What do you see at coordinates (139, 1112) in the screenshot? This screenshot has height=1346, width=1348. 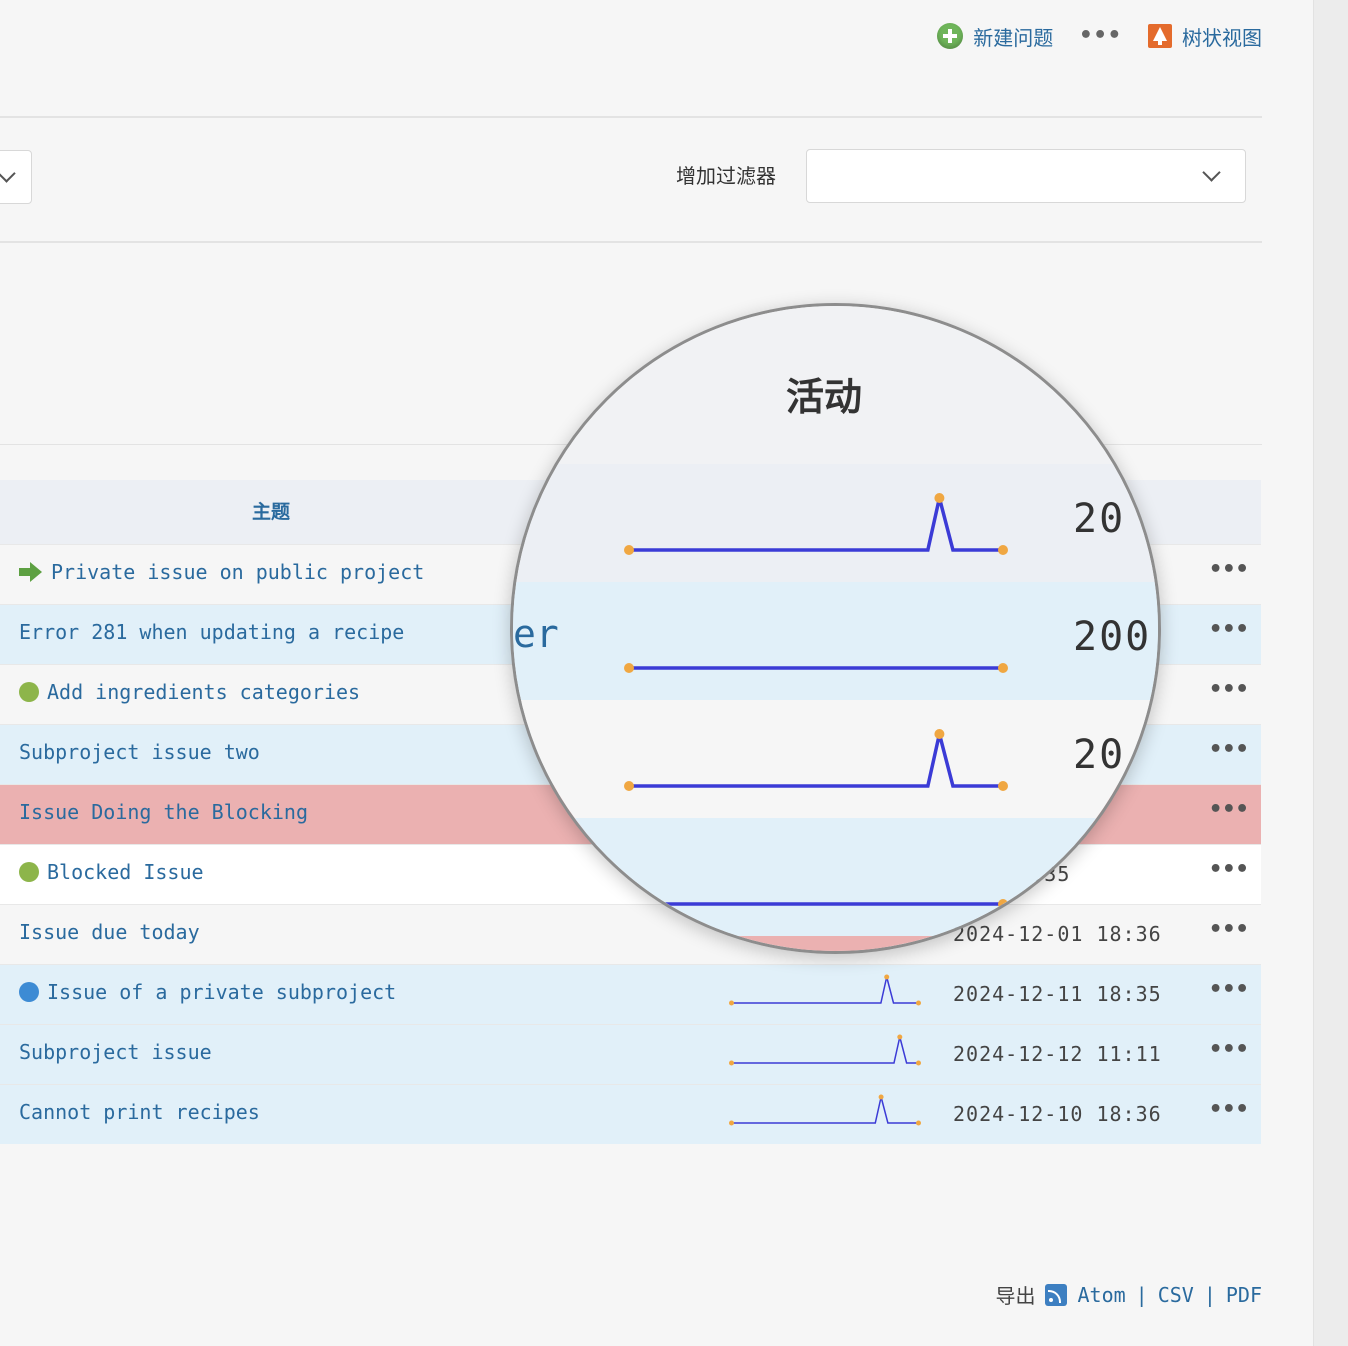 I see `issue-subject-link: Cannot print recipes` at bounding box center [139, 1112].